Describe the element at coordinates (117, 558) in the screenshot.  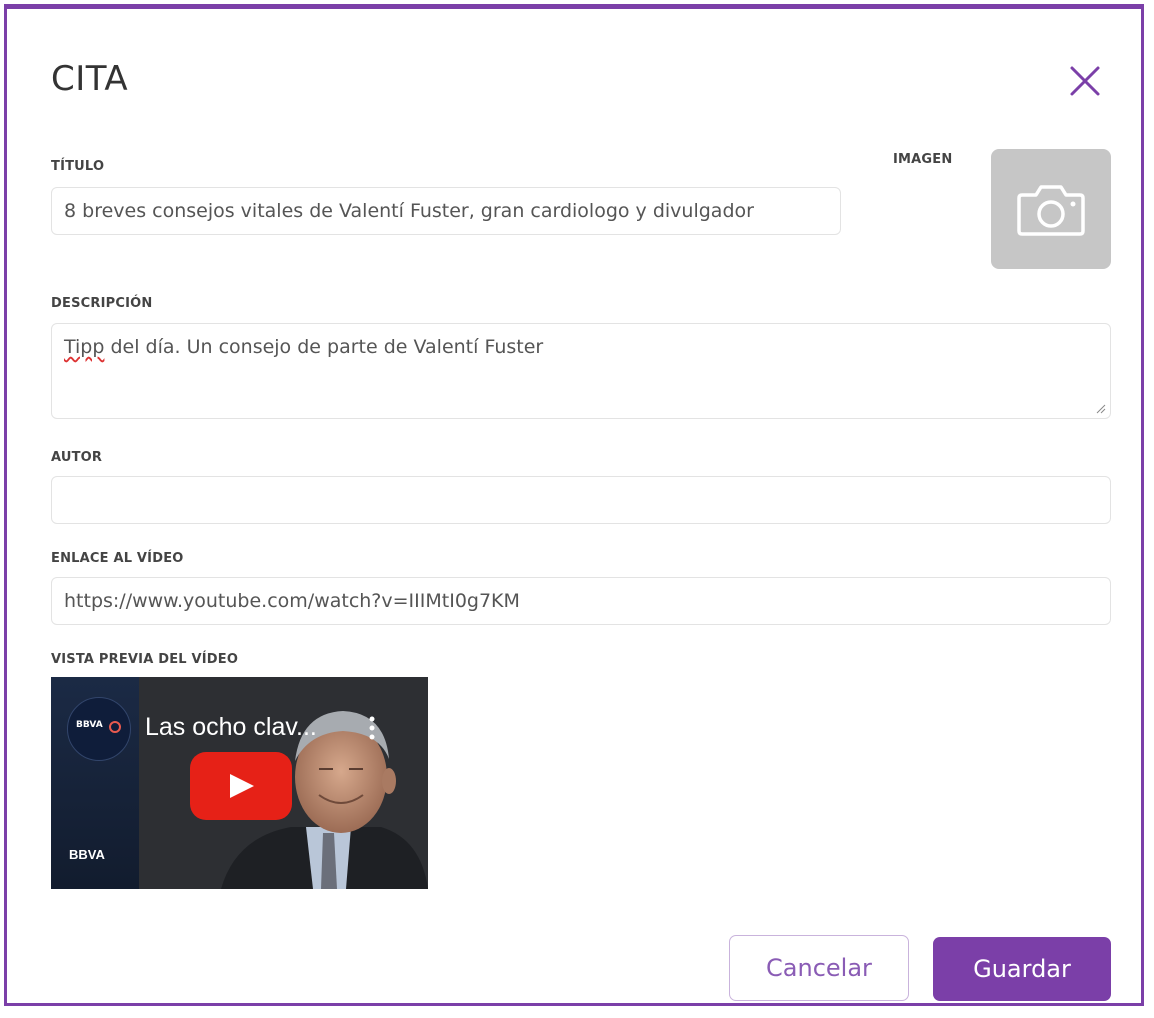
I see `enlace-label: ENLACE AL VÍDEO` at that location.